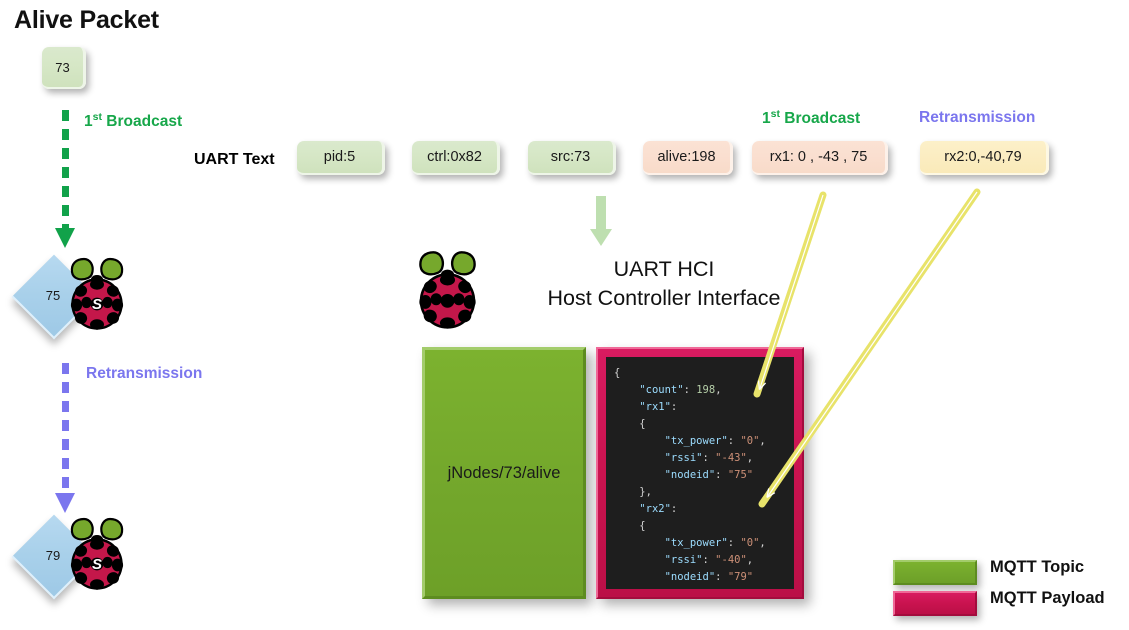  I want to click on mqtt-topic-text: jNodes/73/alive, so click(504, 472).